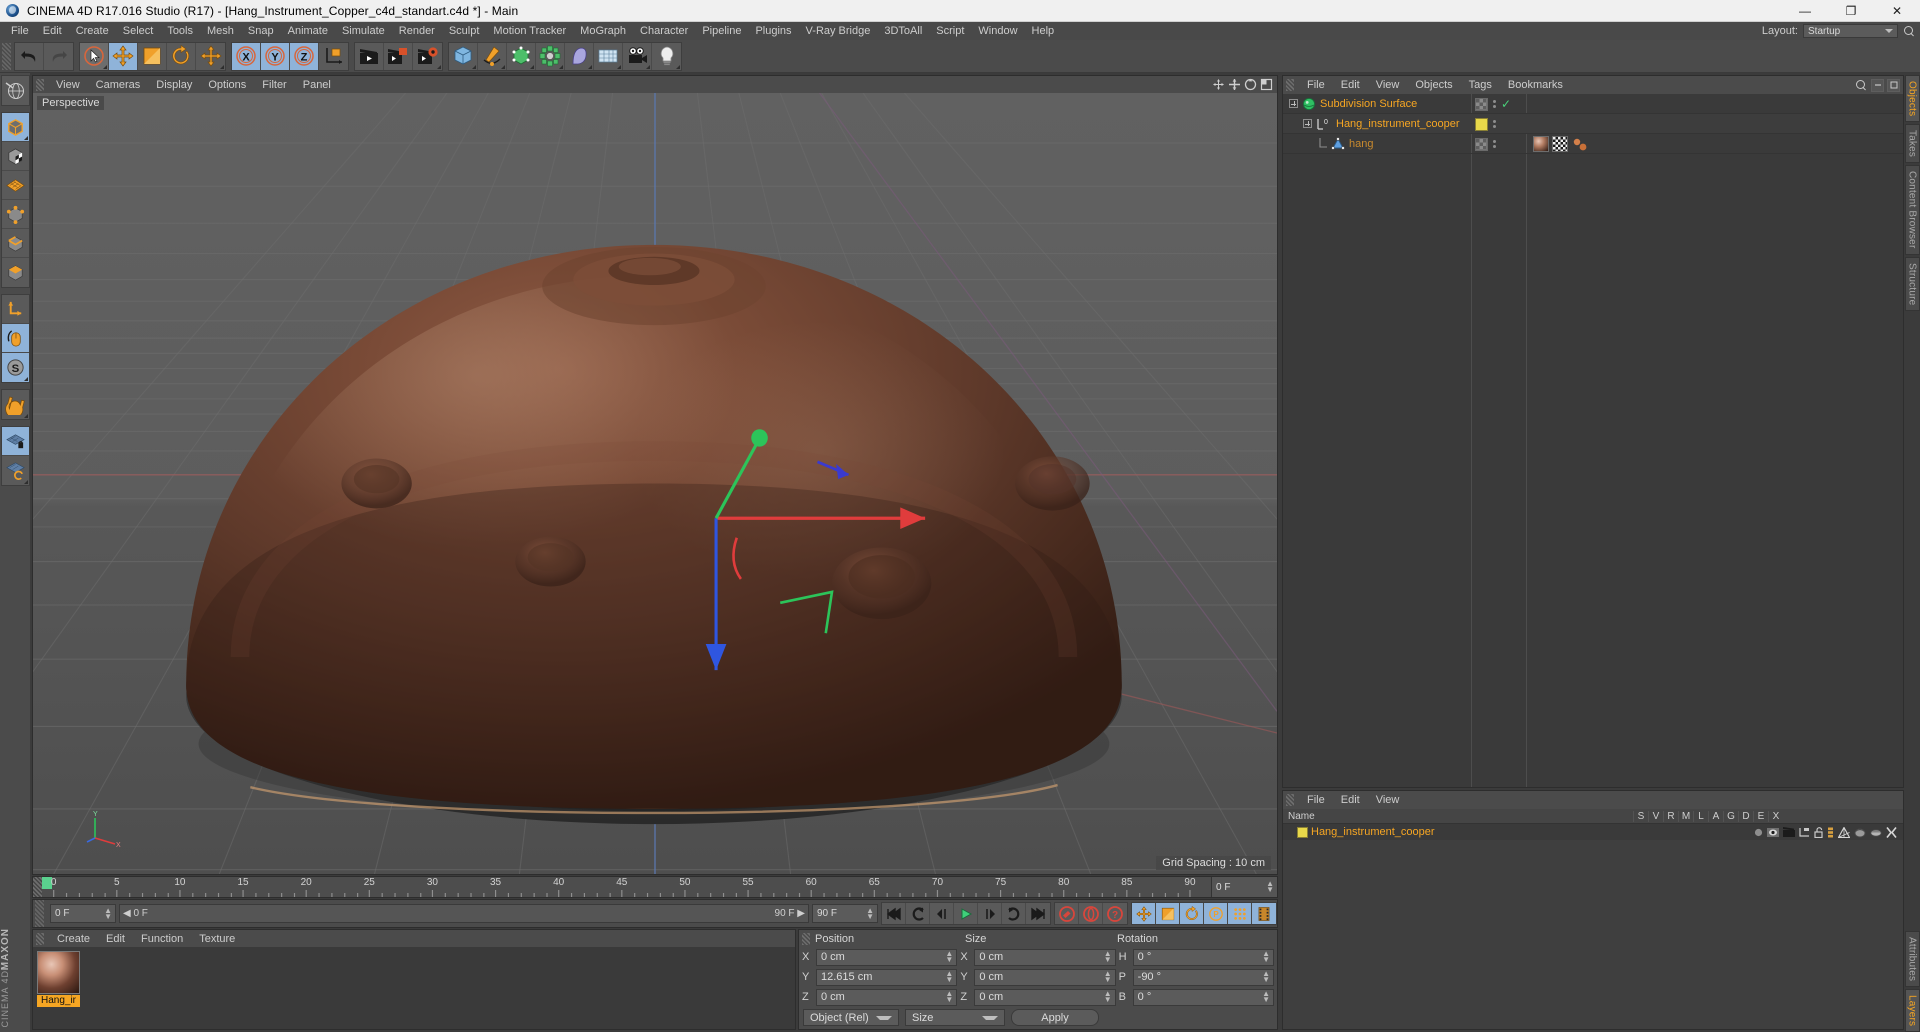 This screenshot has height=1032, width=1920. I want to click on y-axis-lock: Y, so click(275, 56).